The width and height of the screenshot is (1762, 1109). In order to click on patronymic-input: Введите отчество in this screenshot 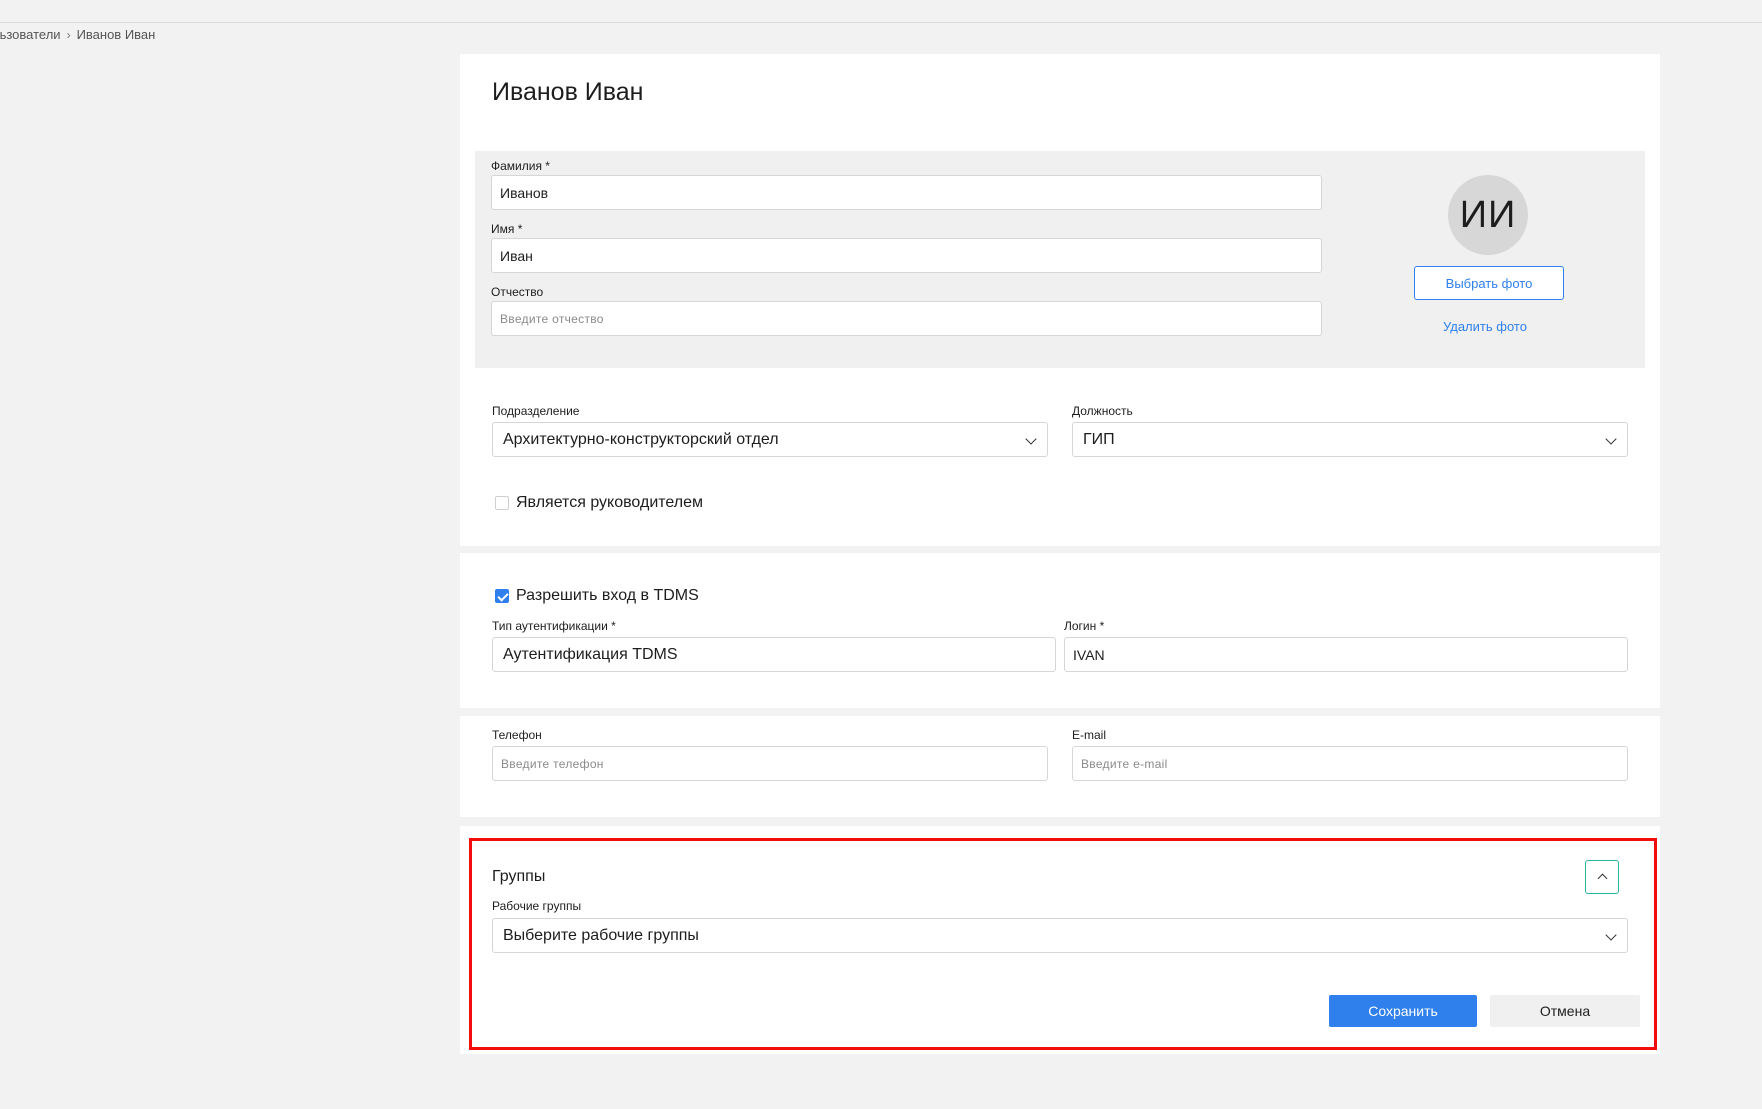, I will do `click(906, 318)`.